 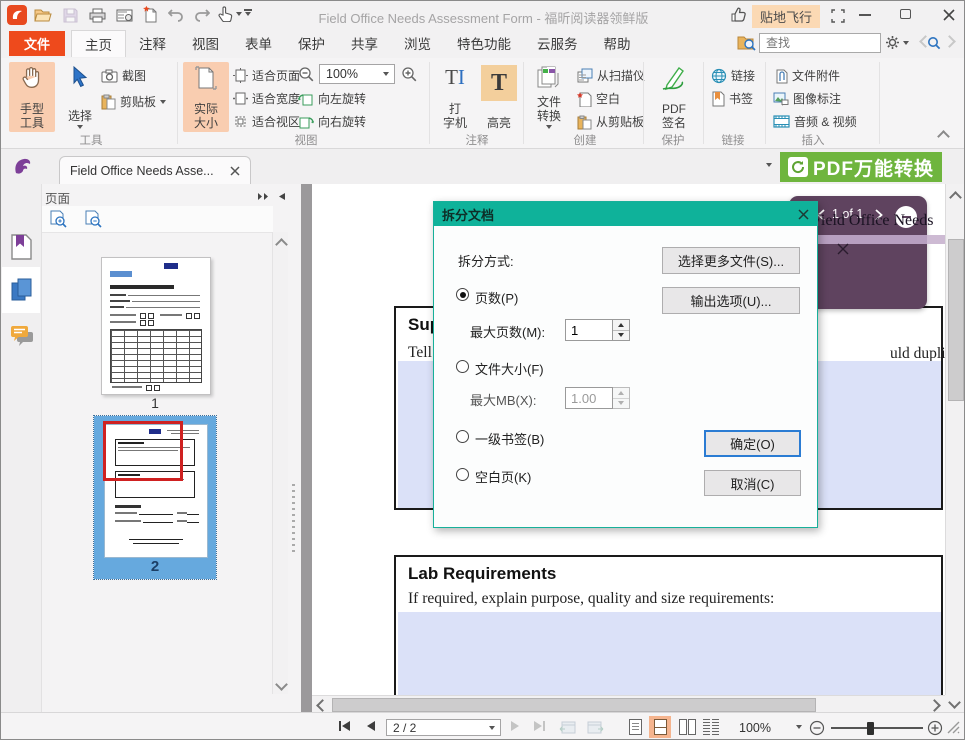 I want to click on image-annotation-button: 图像标注, so click(x=807, y=98).